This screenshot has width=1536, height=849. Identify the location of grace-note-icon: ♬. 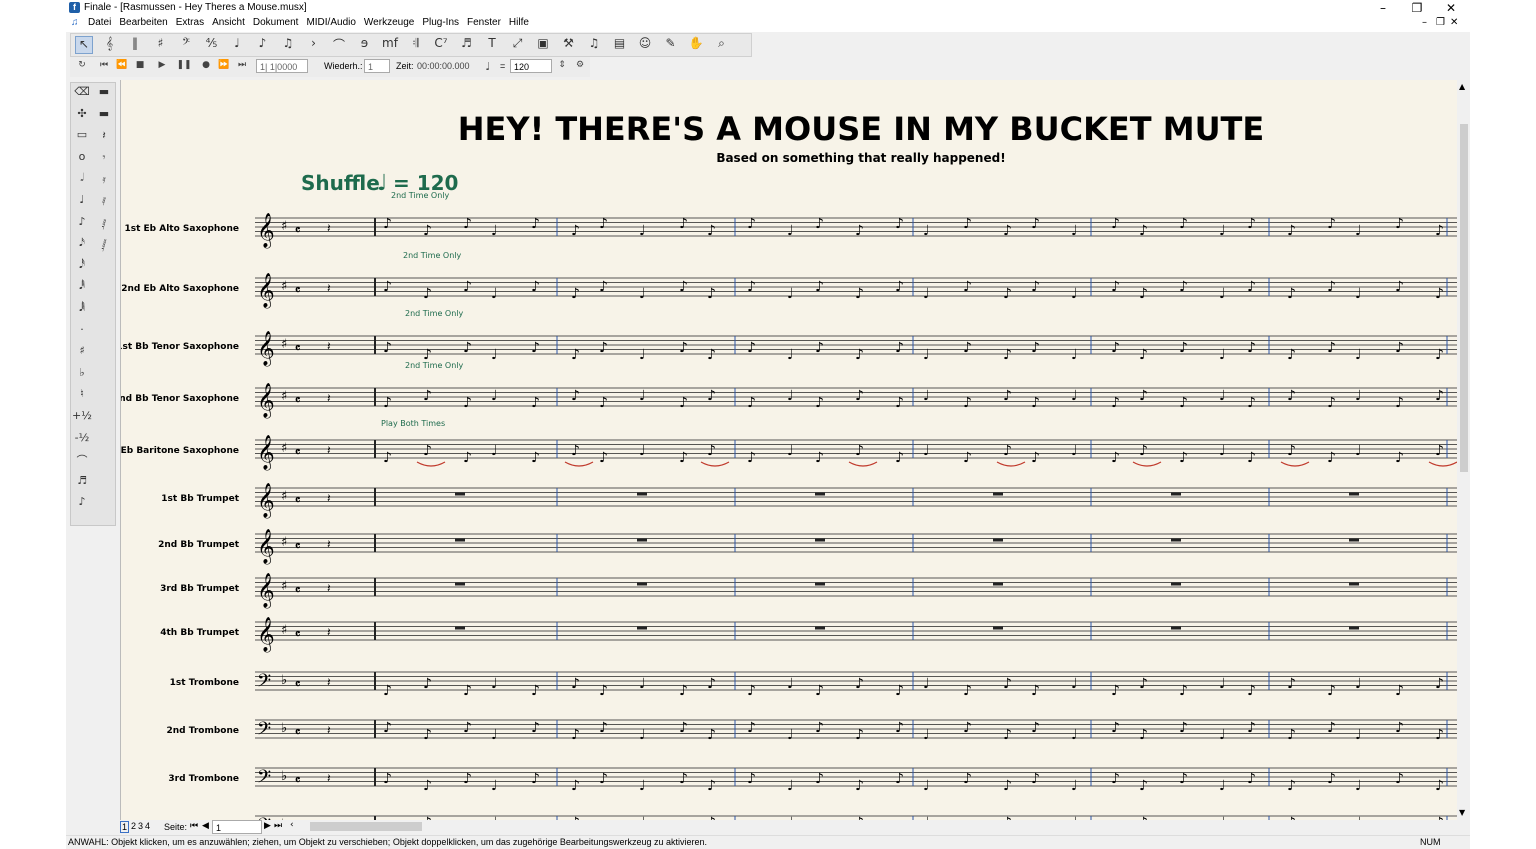
(82, 484).